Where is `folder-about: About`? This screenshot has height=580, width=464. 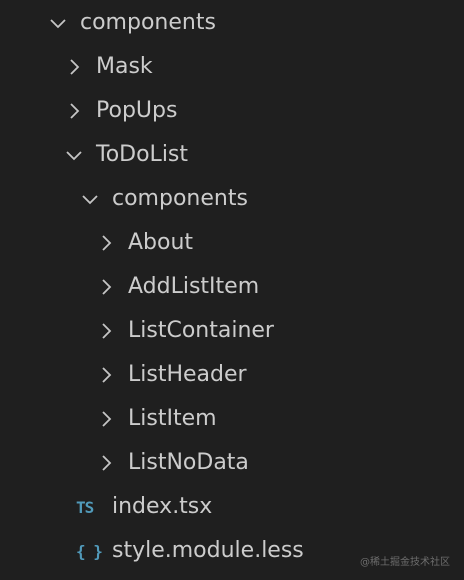
folder-about: About is located at coordinates (232, 243).